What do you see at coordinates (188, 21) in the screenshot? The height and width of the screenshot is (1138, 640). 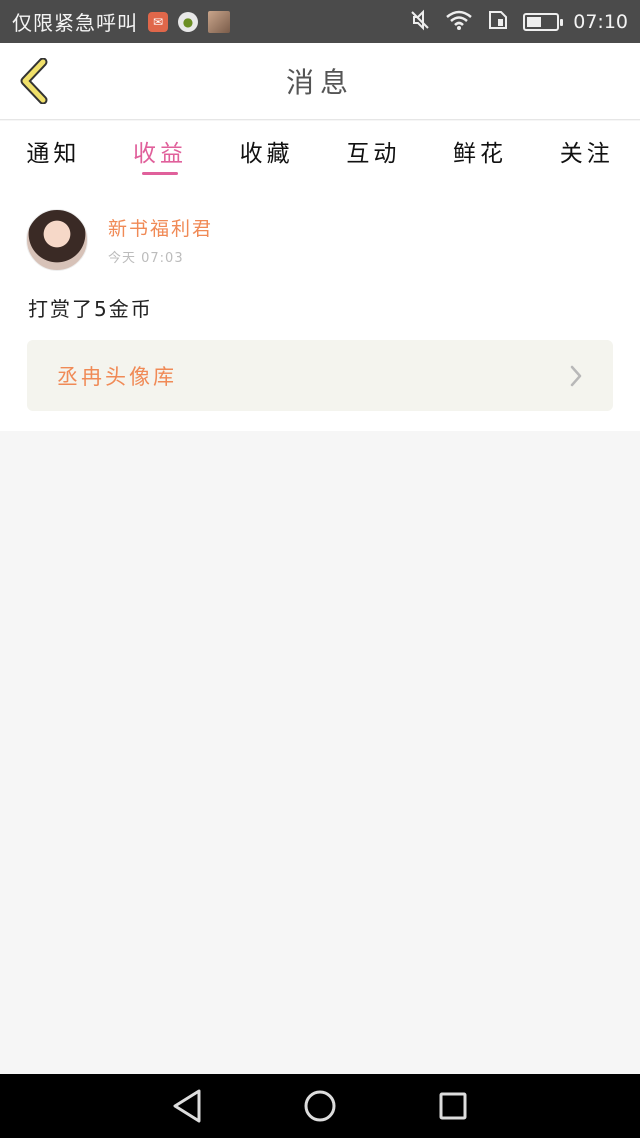 I see `chat-notification-icon: ●` at bounding box center [188, 21].